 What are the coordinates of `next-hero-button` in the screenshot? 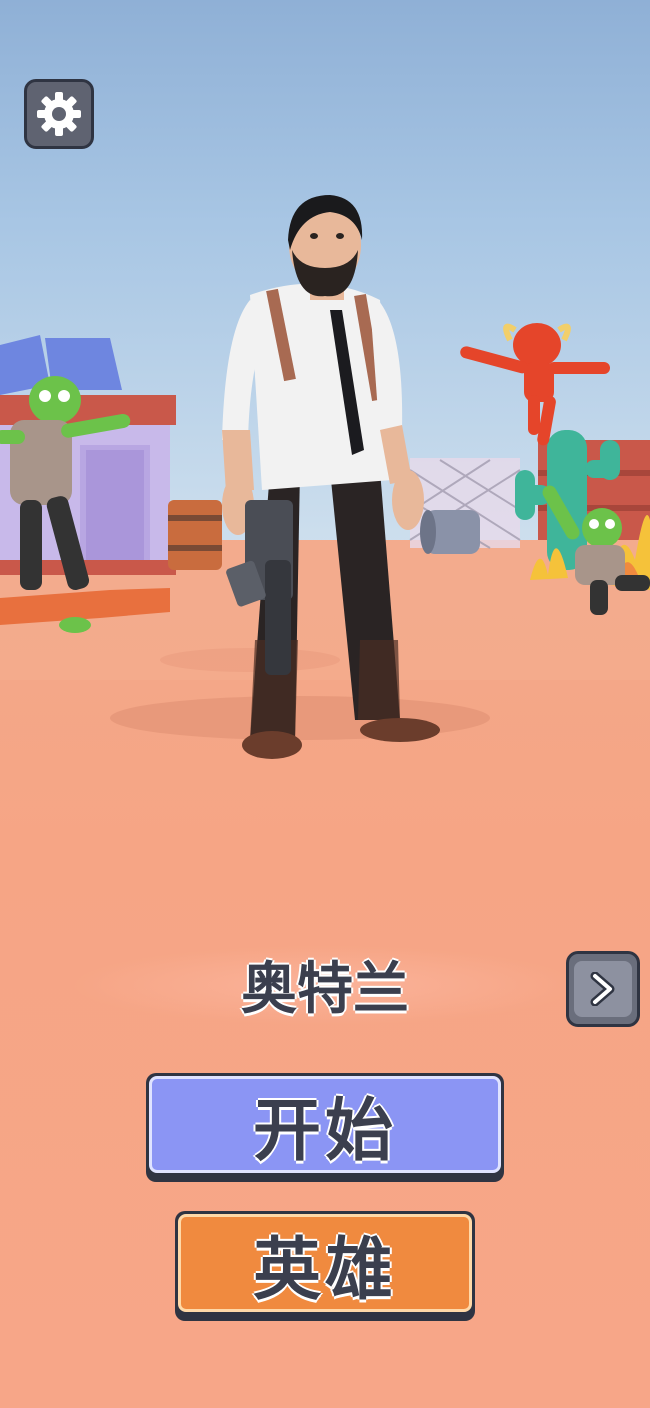 It's located at (603, 989).